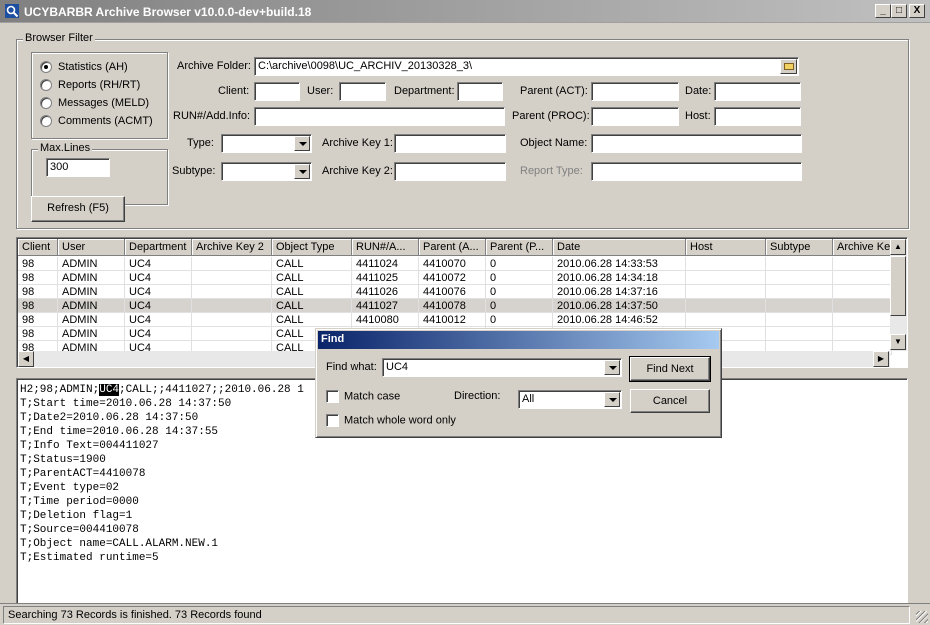 This screenshot has width=930, height=625. What do you see at coordinates (90, 86) in the screenshot?
I see `radio-reports: Reports (RH/RT)` at bounding box center [90, 86].